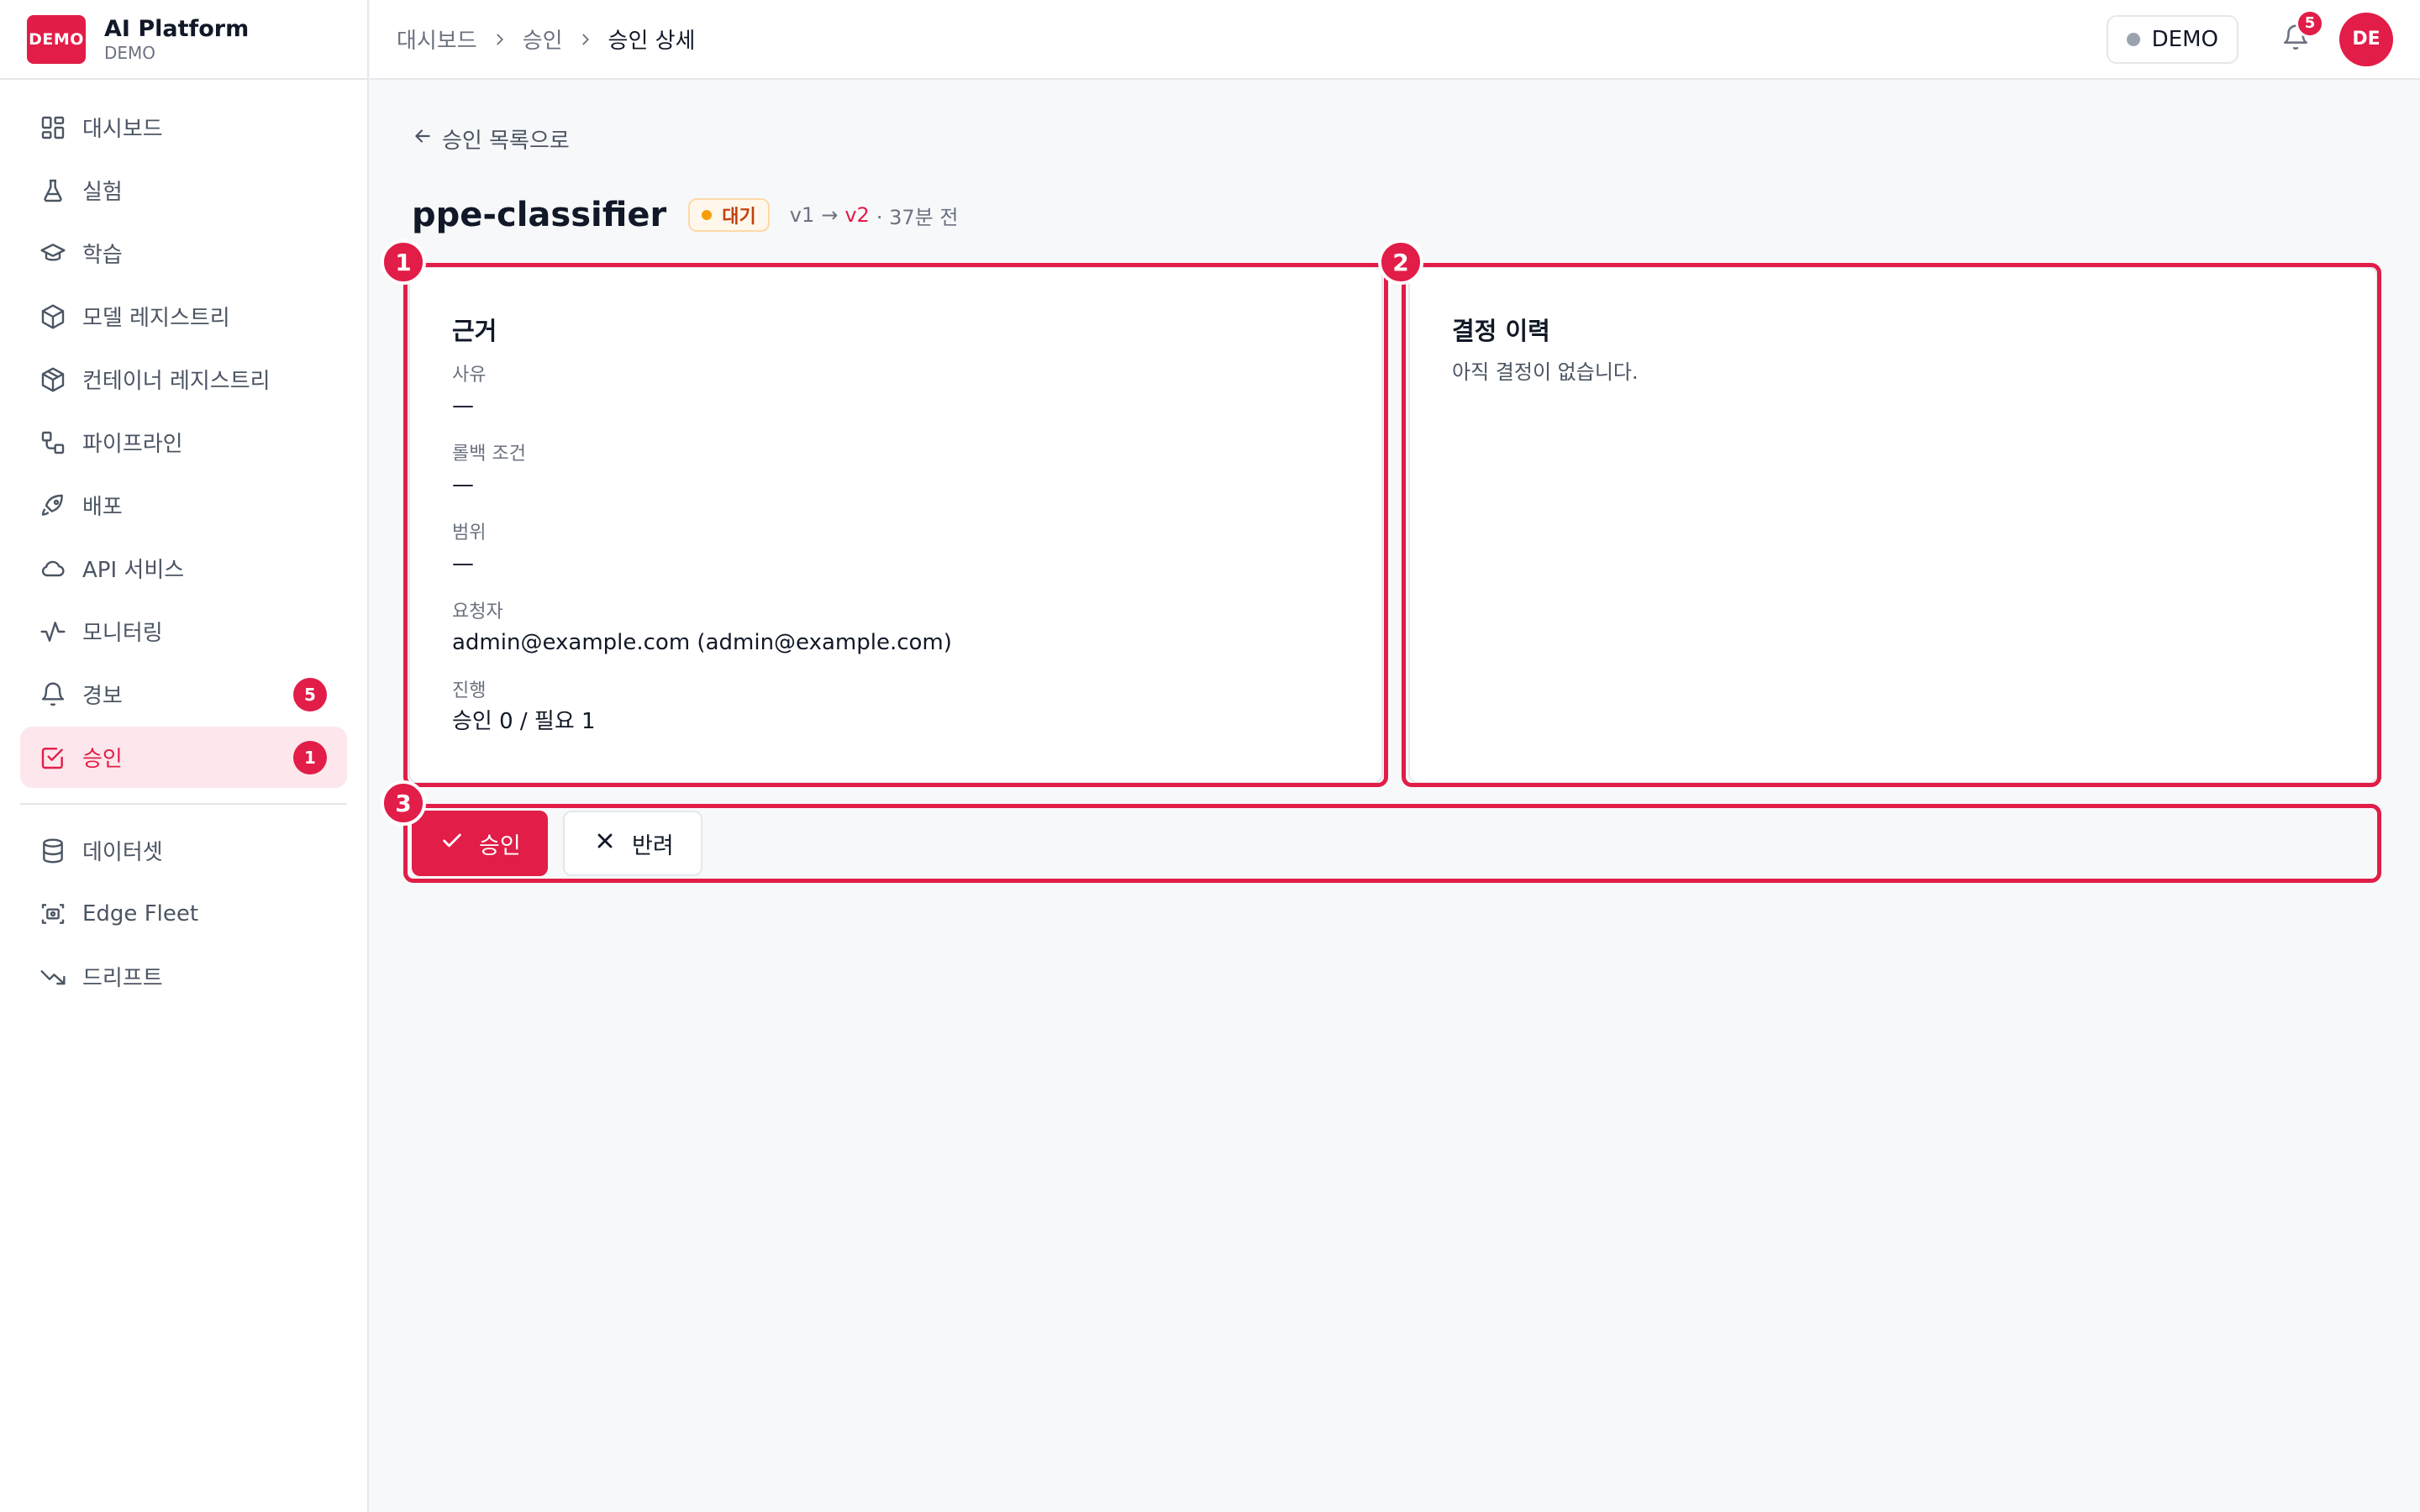 This screenshot has height=1512, width=2420. Describe the element at coordinates (830, 215) in the screenshot. I see `version-arrow: →` at that location.